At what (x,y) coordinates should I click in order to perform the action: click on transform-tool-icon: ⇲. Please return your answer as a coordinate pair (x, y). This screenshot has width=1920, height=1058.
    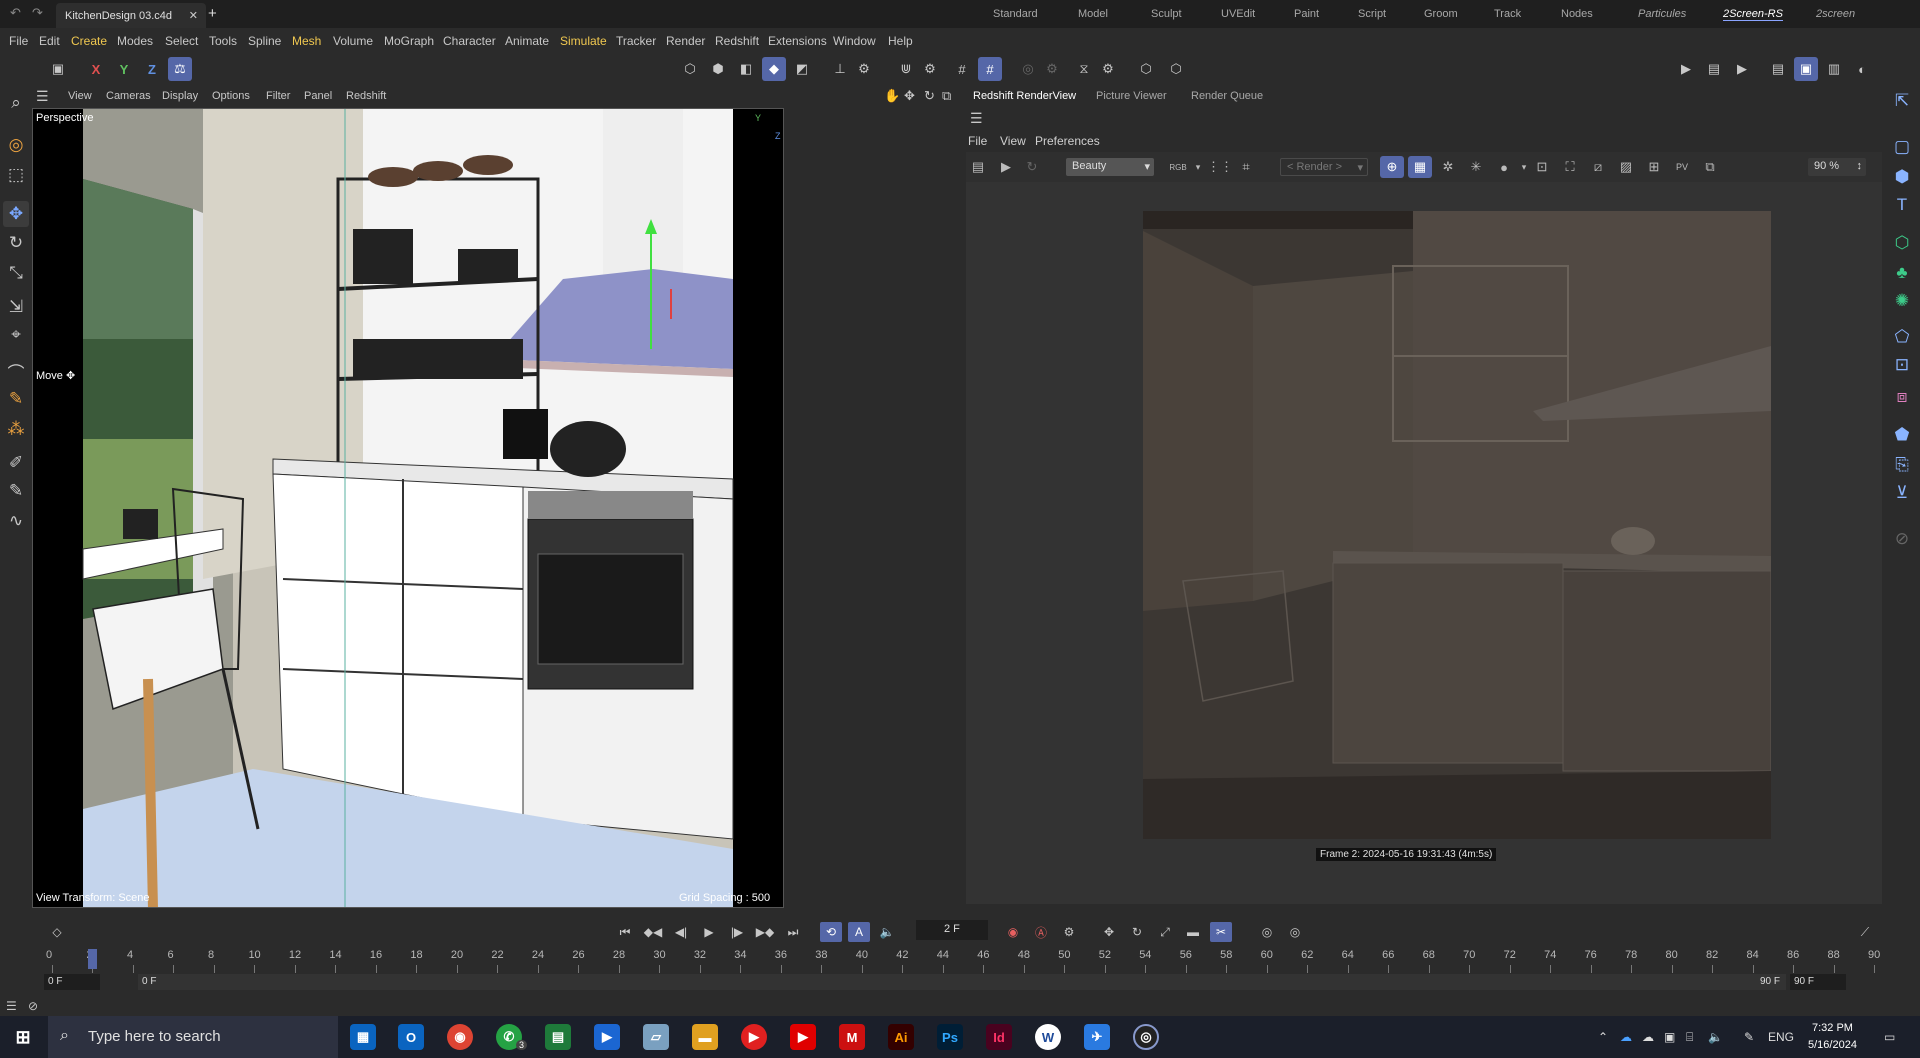
    Looking at the image, I should click on (16, 307).